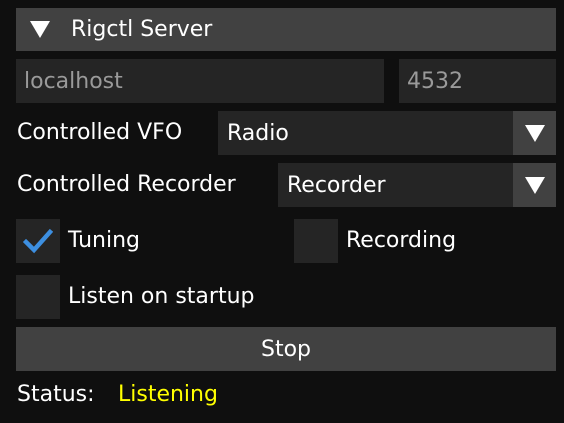 The width and height of the screenshot is (564, 423). Describe the element at coordinates (40, 29) in the screenshot. I see `collapse-triangle-icon` at that location.